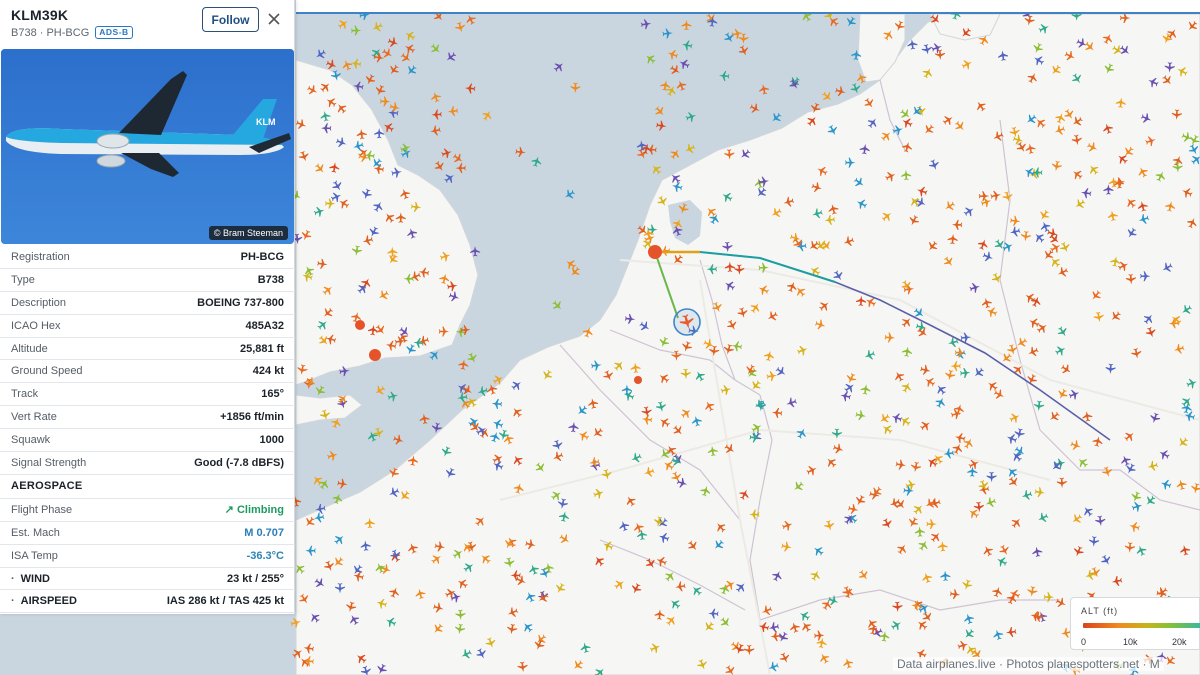  I want to click on detail-value: 485A32, so click(264, 325).